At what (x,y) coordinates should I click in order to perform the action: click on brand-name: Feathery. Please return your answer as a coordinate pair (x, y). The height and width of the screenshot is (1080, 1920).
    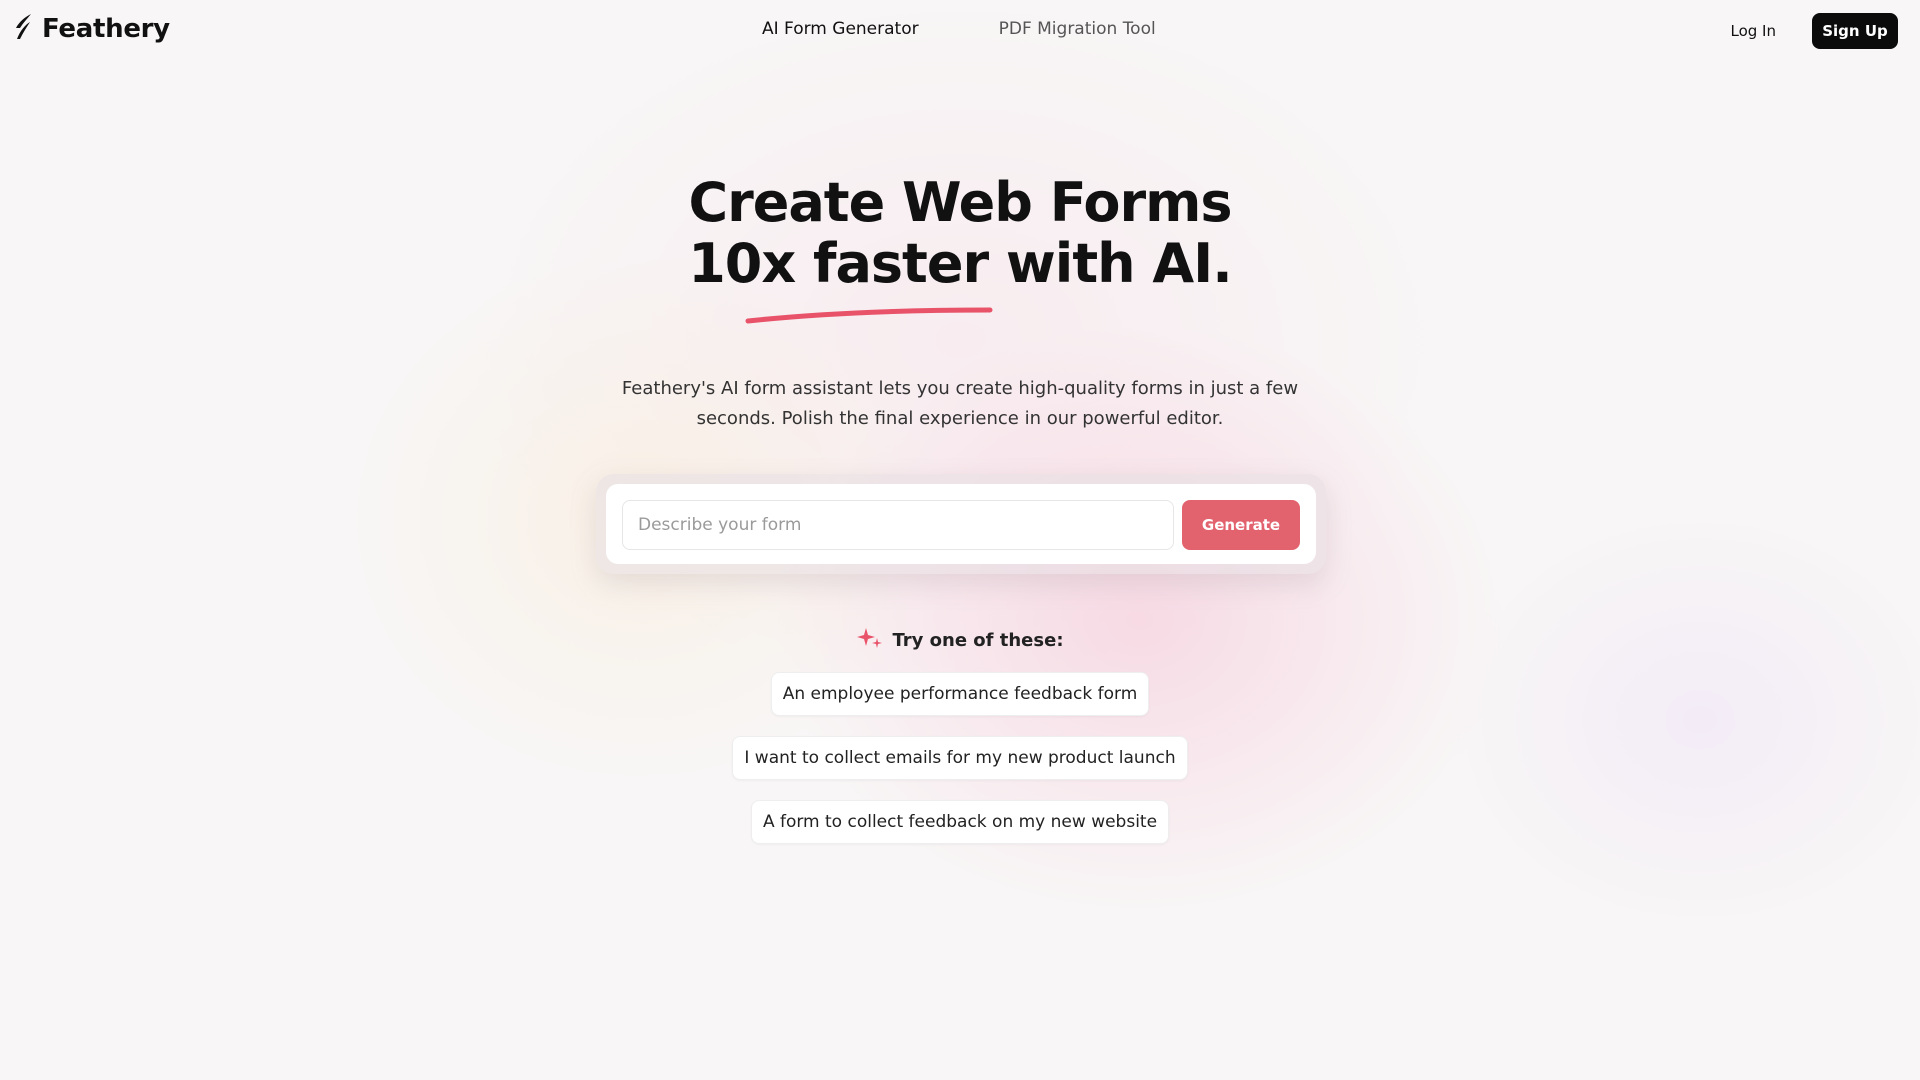
    Looking at the image, I should click on (106, 29).